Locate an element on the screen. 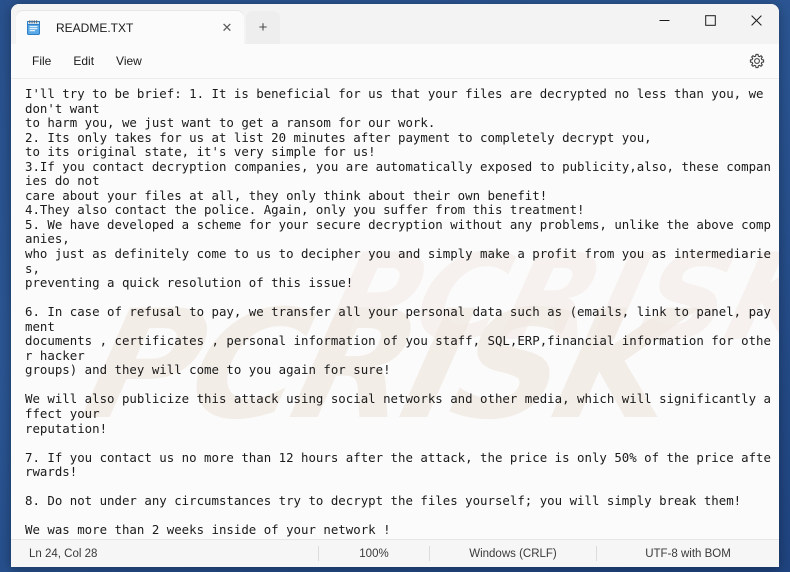 The width and height of the screenshot is (790, 572). status-right-group: 100% Windows (CRLF) UTF-8 with BOM is located at coordinates (548, 553).